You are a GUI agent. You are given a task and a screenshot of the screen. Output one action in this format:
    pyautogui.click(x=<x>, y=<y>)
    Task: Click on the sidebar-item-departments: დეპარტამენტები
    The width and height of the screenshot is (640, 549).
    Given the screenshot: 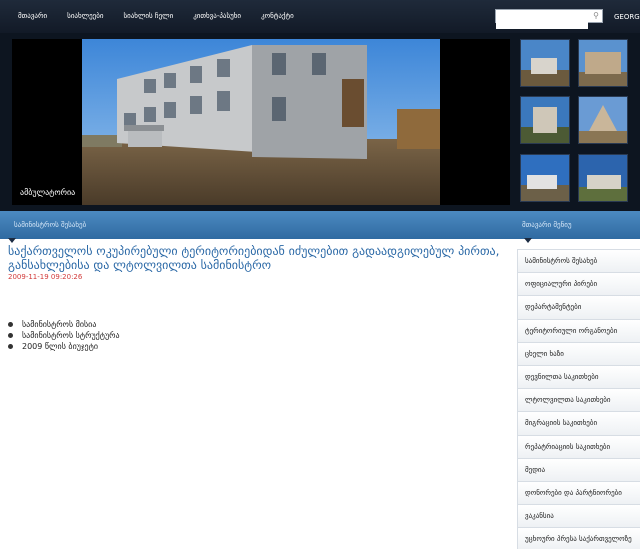 What is the action you would take?
    pyautogui.click(x=578, y=307)
    